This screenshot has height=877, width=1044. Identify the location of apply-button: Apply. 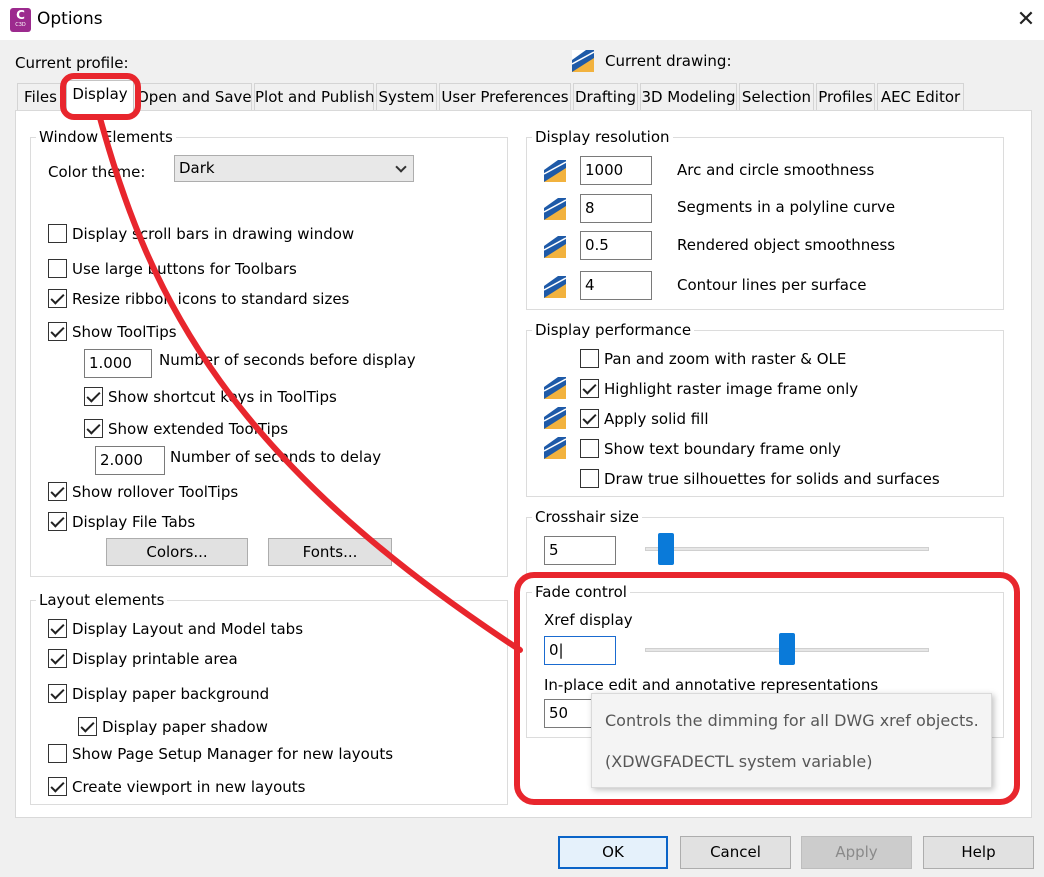
(856, 852).